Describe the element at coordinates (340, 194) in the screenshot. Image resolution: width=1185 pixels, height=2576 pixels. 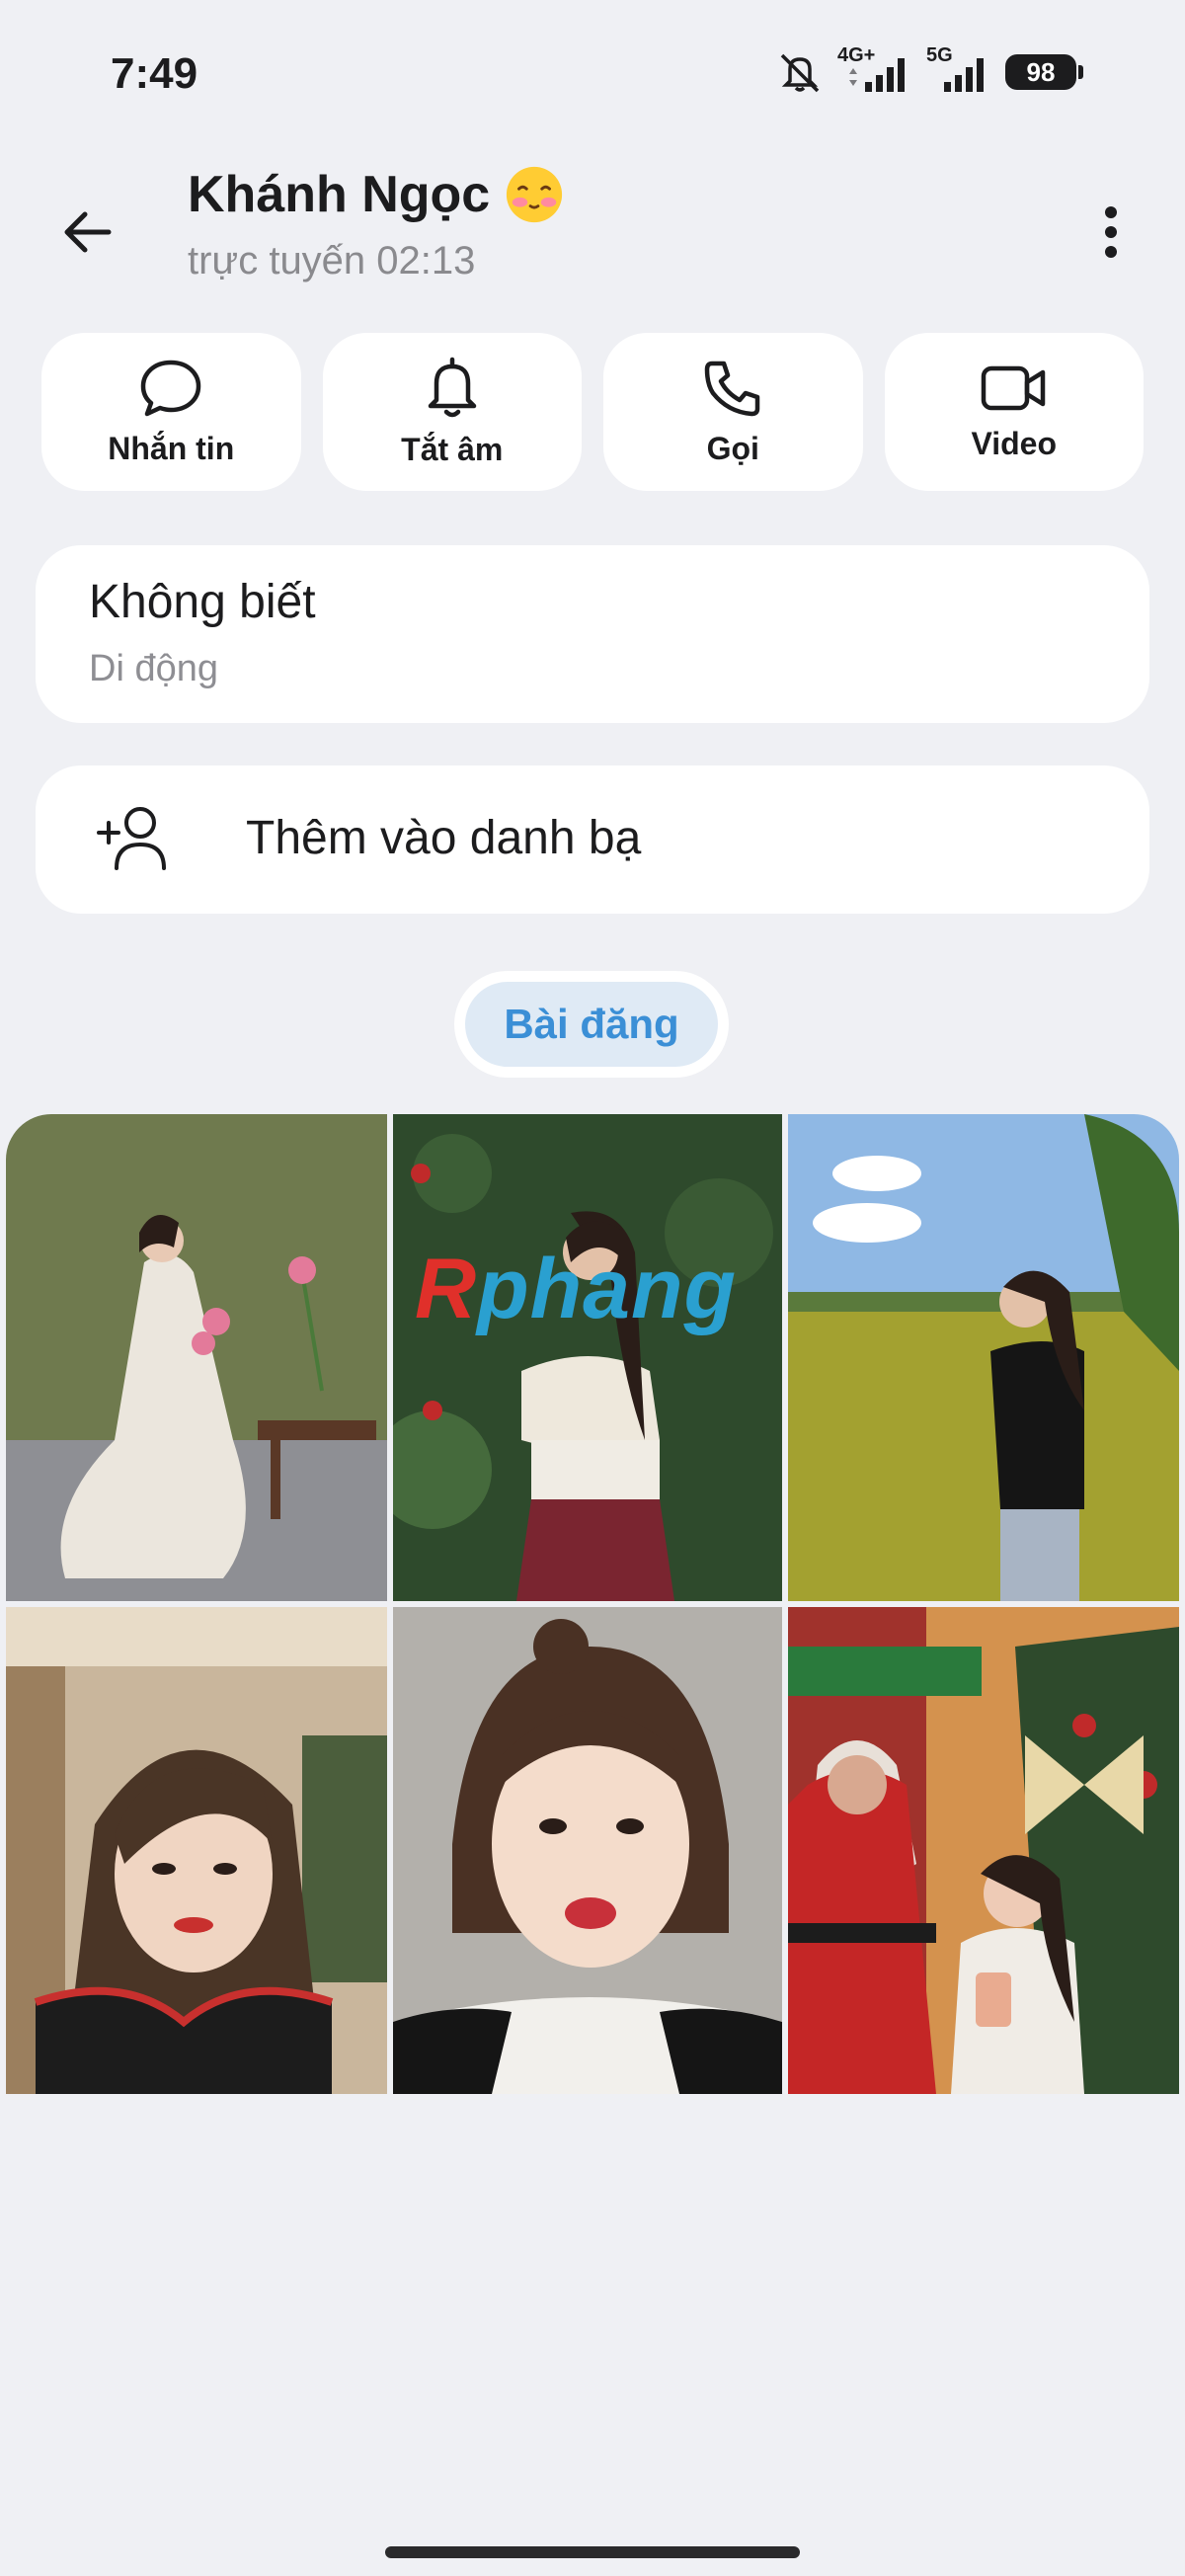
I see `contact-name: Khánh Ngọc` at that location.